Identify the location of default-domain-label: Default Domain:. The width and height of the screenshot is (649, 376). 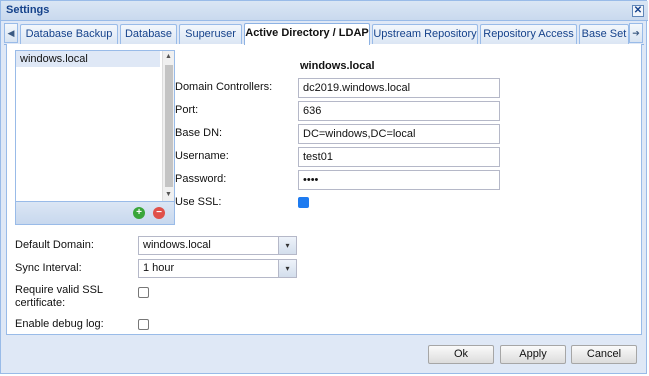
(54, 245).